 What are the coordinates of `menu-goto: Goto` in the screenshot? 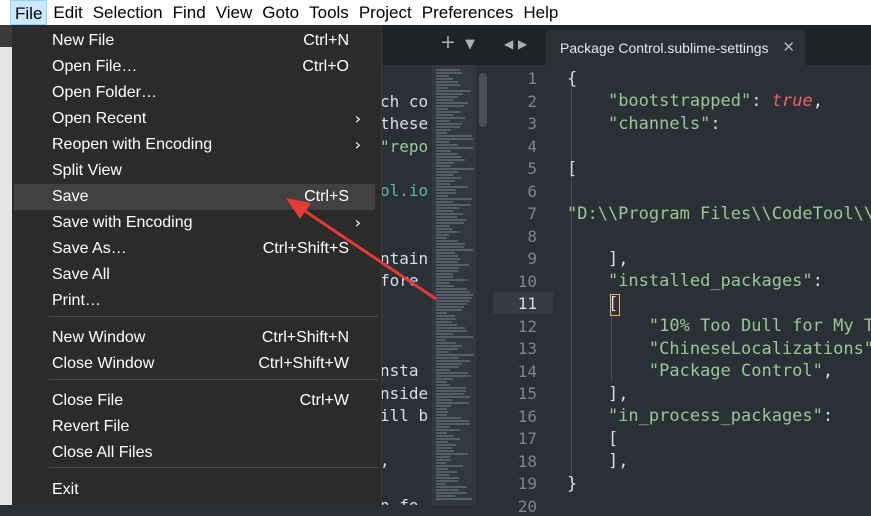 It's located at (280, 12).